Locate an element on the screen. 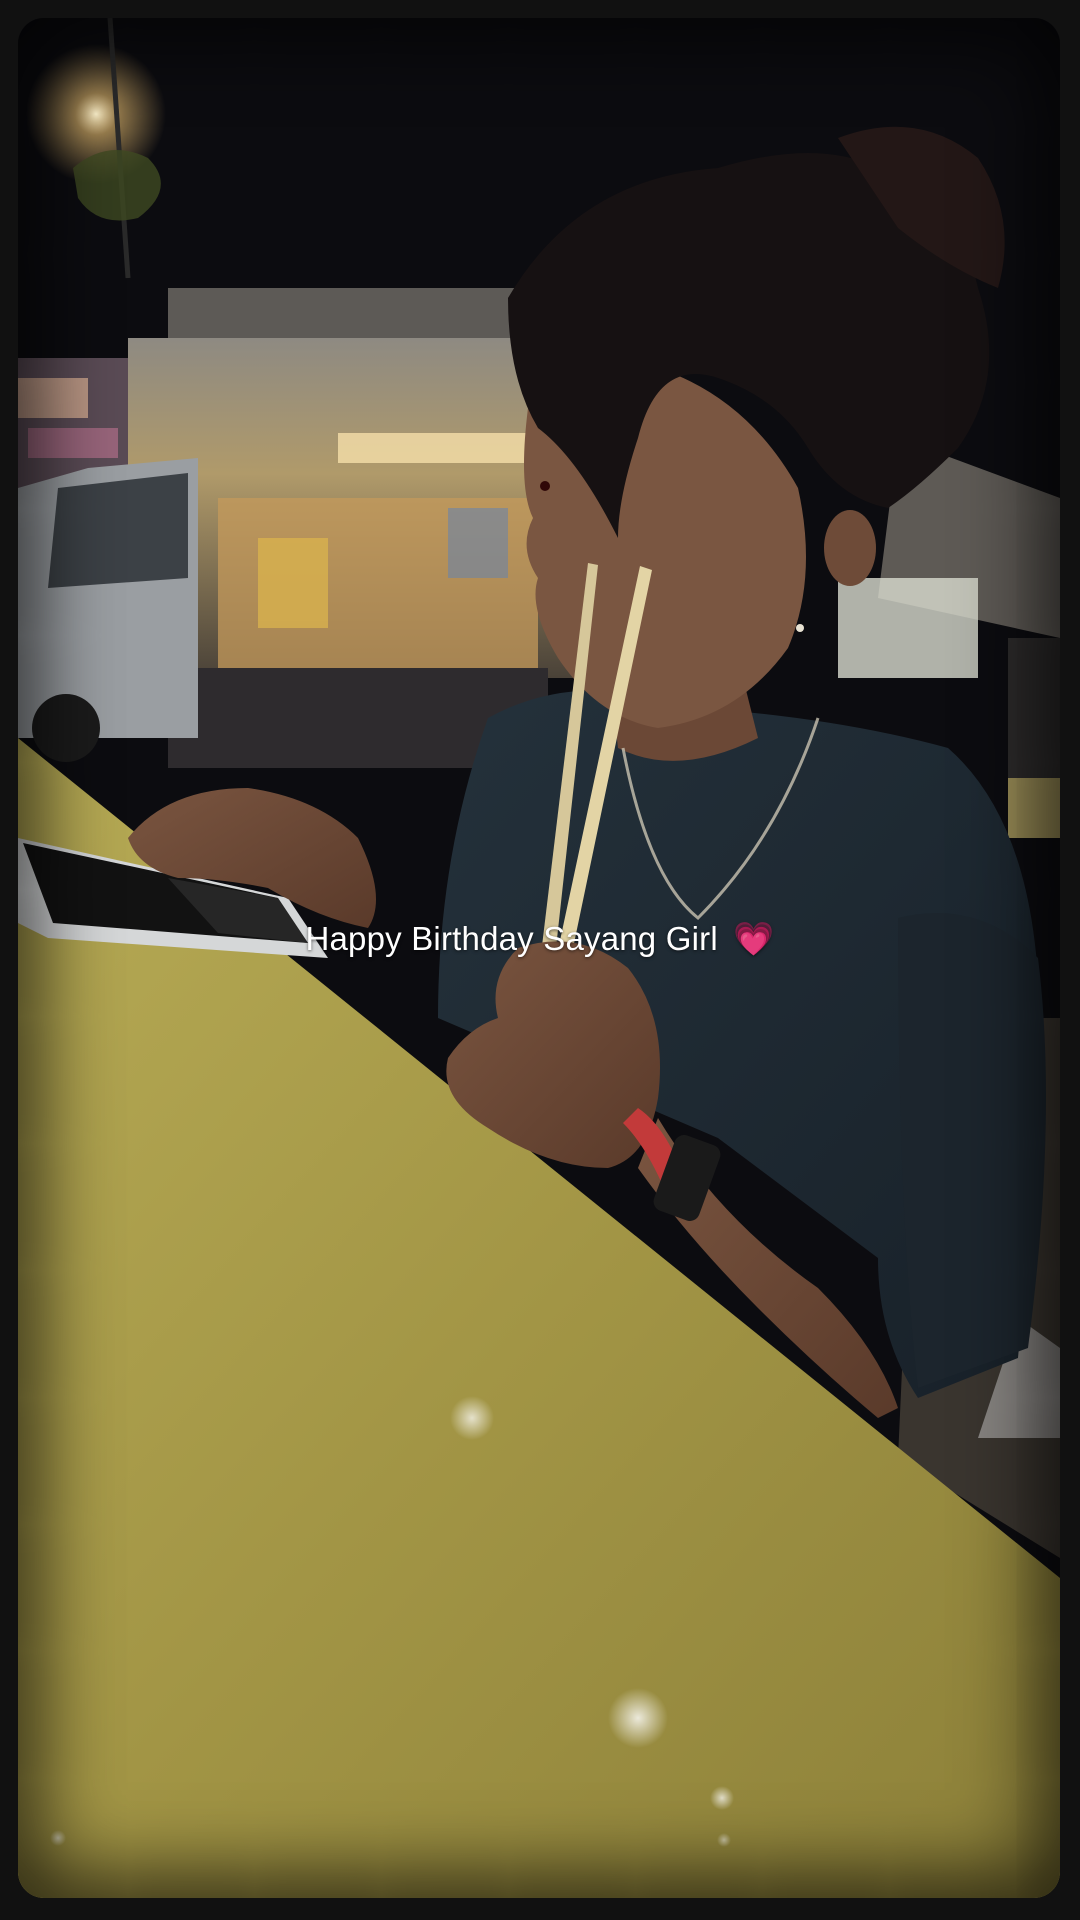 The width and height of the screenshot is (1080, 1920). caption-label: Happy Birthday Sayang Girl is located at coordinates (511, 938).